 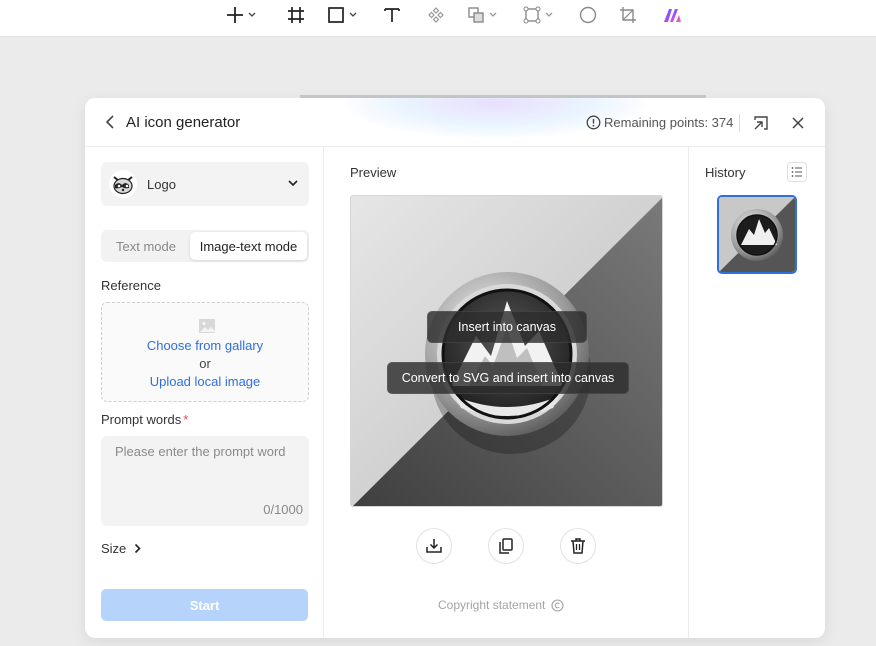 I want to click on delete-icon, so click(x=578, y=546).